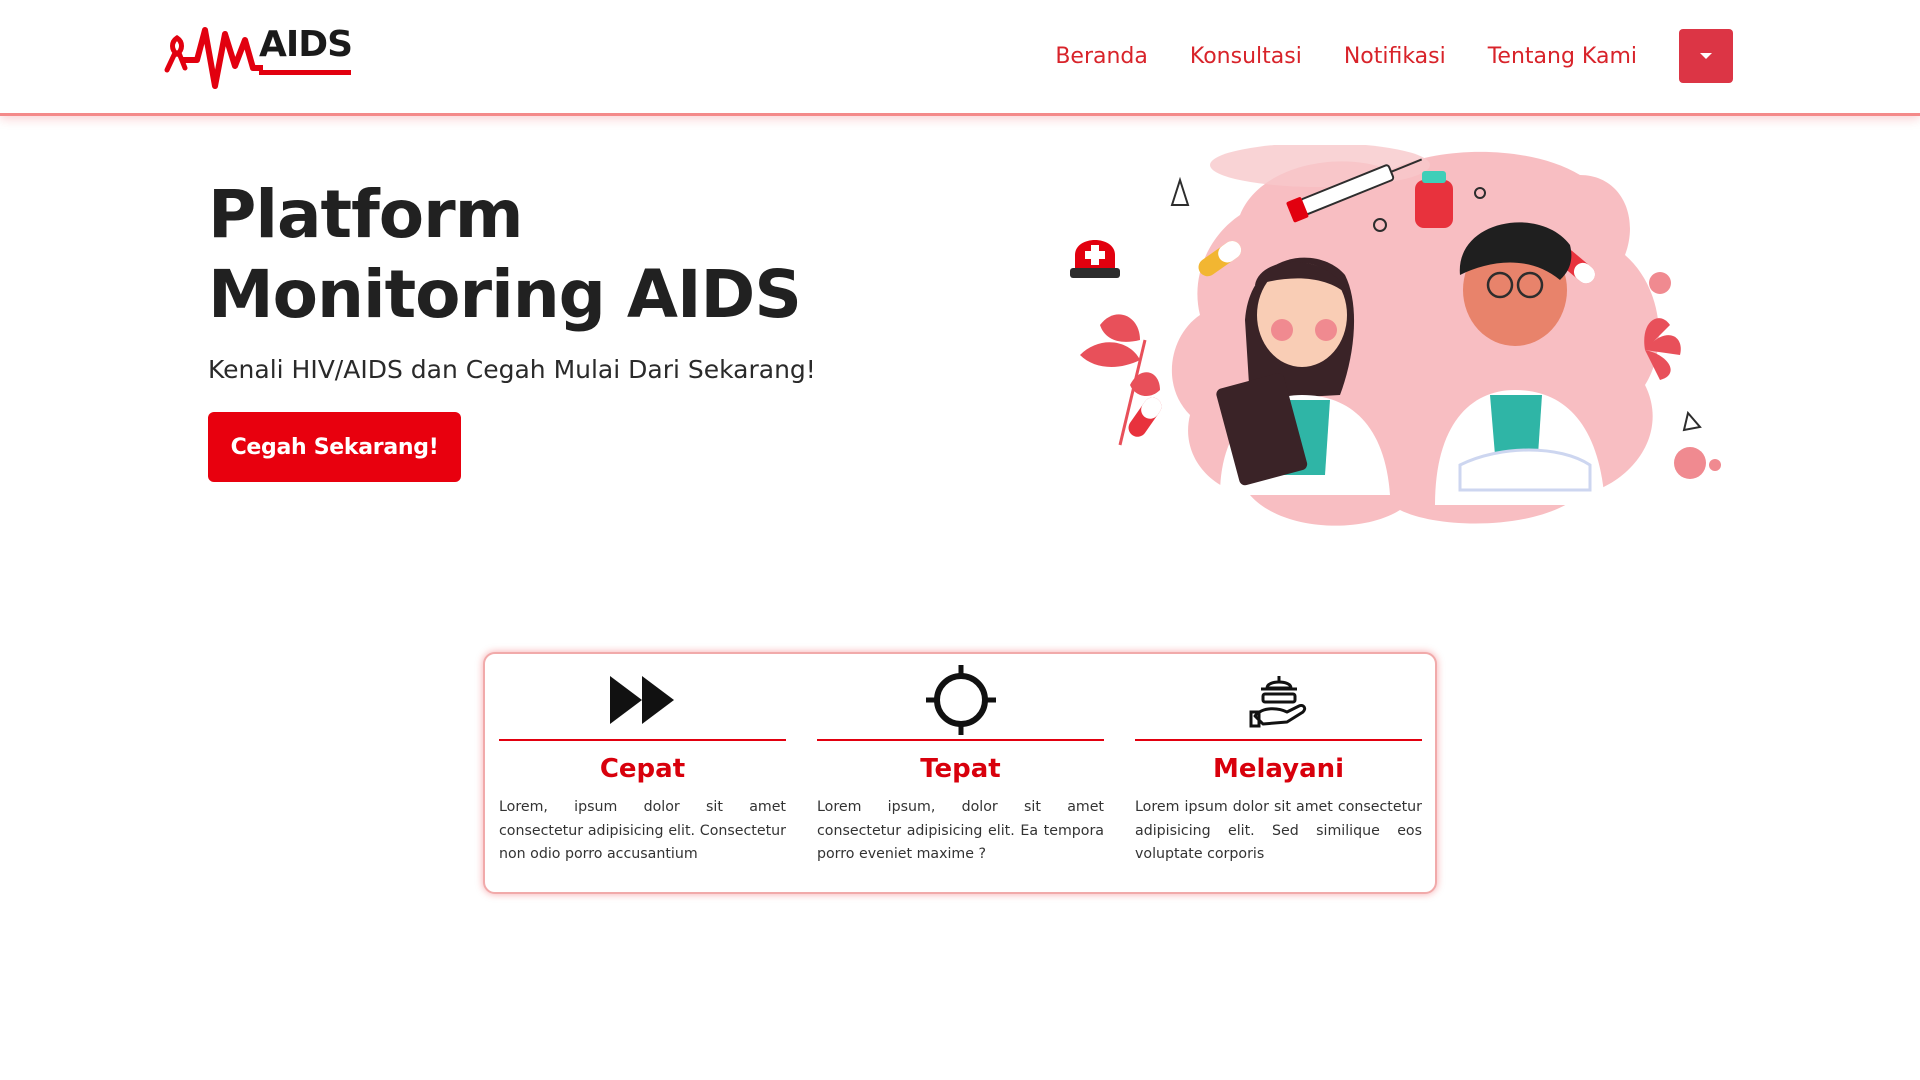 The image size is (1920, 1080). I want to click on feature-title: Cepat, so click(642, 769).